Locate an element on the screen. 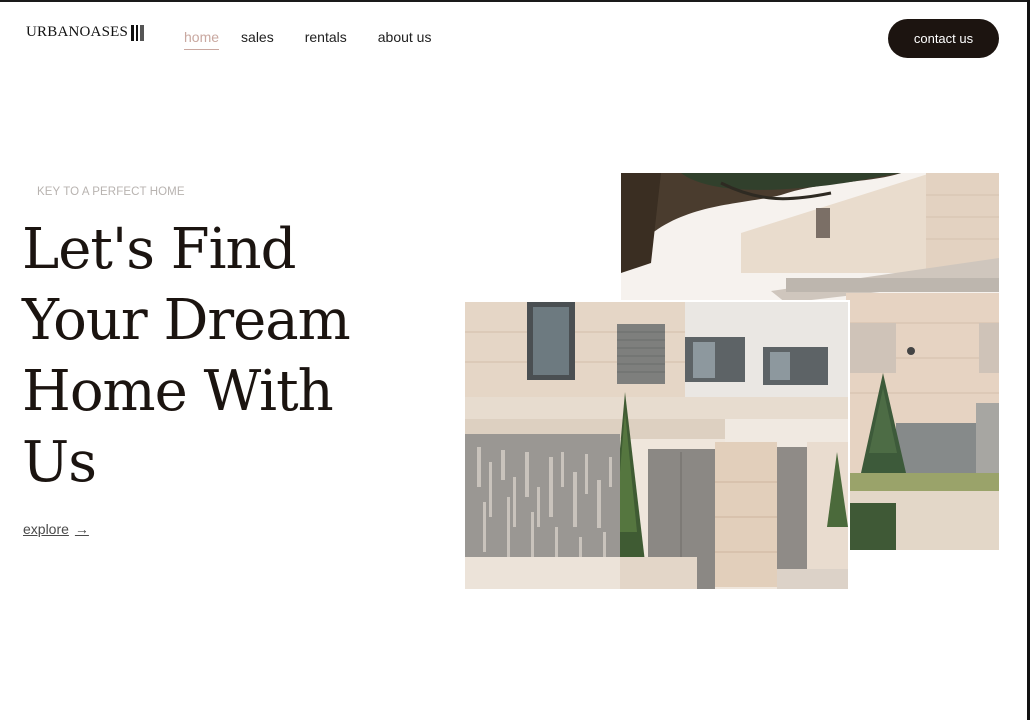  headline-line-1: Let's Find is located at coordinates (159, 249).